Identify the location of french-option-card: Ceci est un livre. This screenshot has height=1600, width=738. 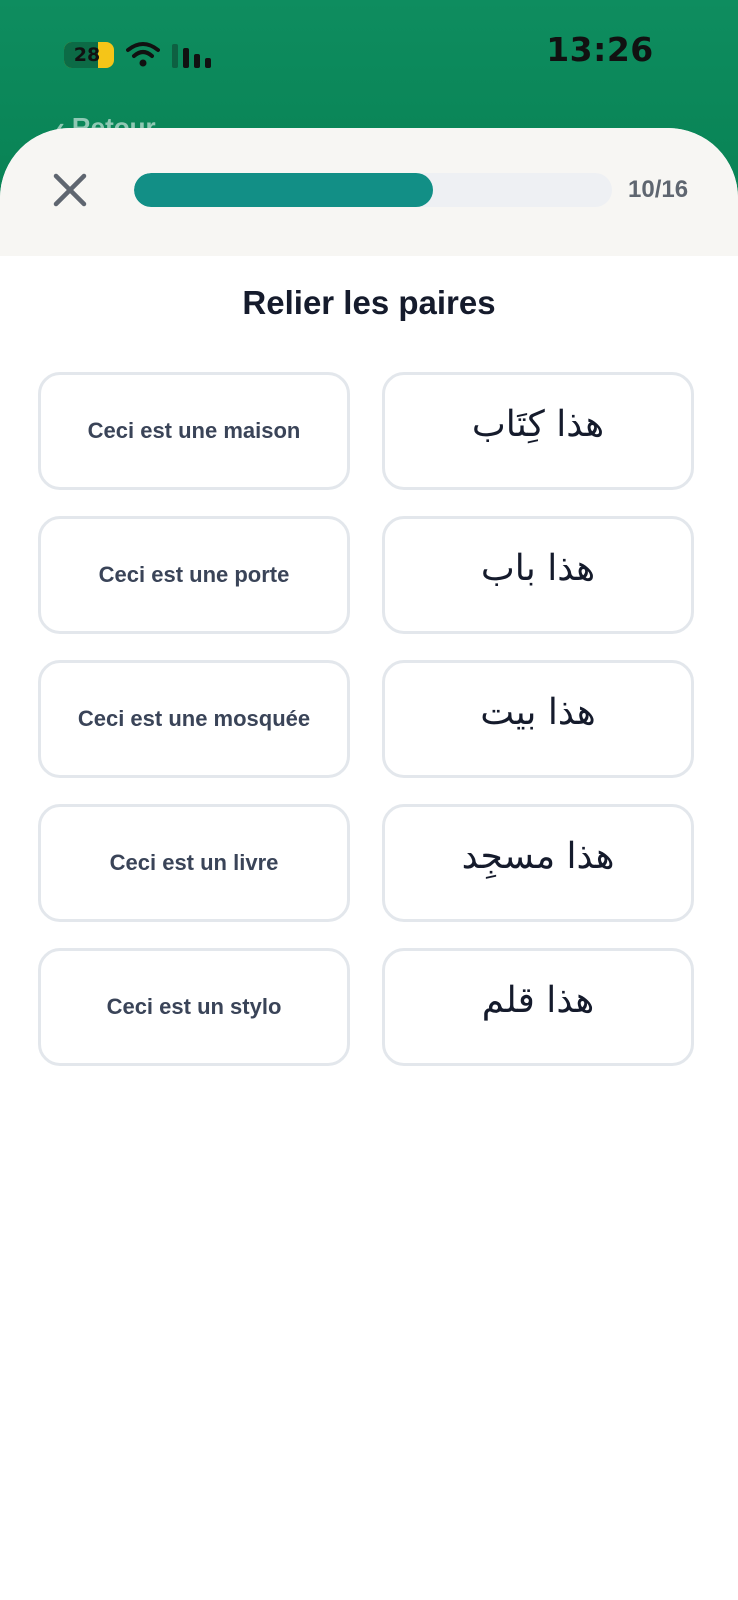
(194, 863).